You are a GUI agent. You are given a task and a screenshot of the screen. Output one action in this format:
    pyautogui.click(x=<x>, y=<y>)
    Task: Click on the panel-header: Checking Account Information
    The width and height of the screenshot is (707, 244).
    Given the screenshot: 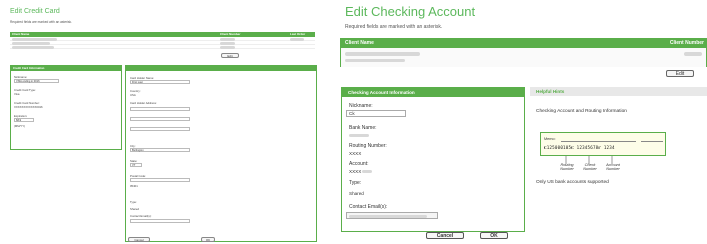 What is the action you would take?
    pyautogui.click(x=433, y=92)
    